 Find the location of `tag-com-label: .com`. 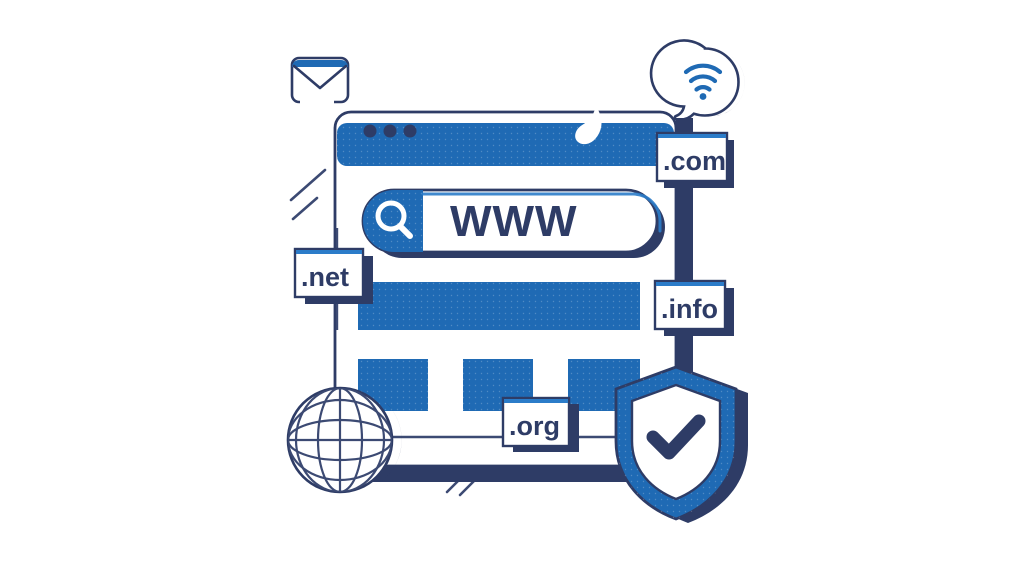

tag-com-label: .com is located at coordinates (694, 161).